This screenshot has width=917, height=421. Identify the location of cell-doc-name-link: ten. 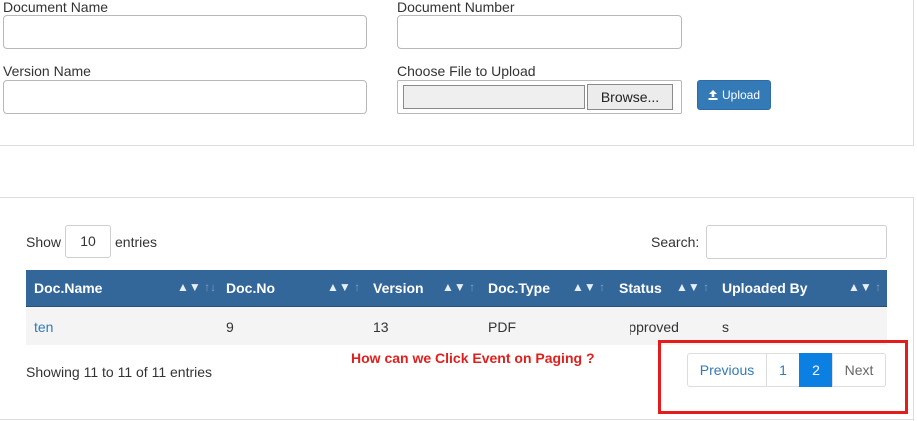
(43, 326).